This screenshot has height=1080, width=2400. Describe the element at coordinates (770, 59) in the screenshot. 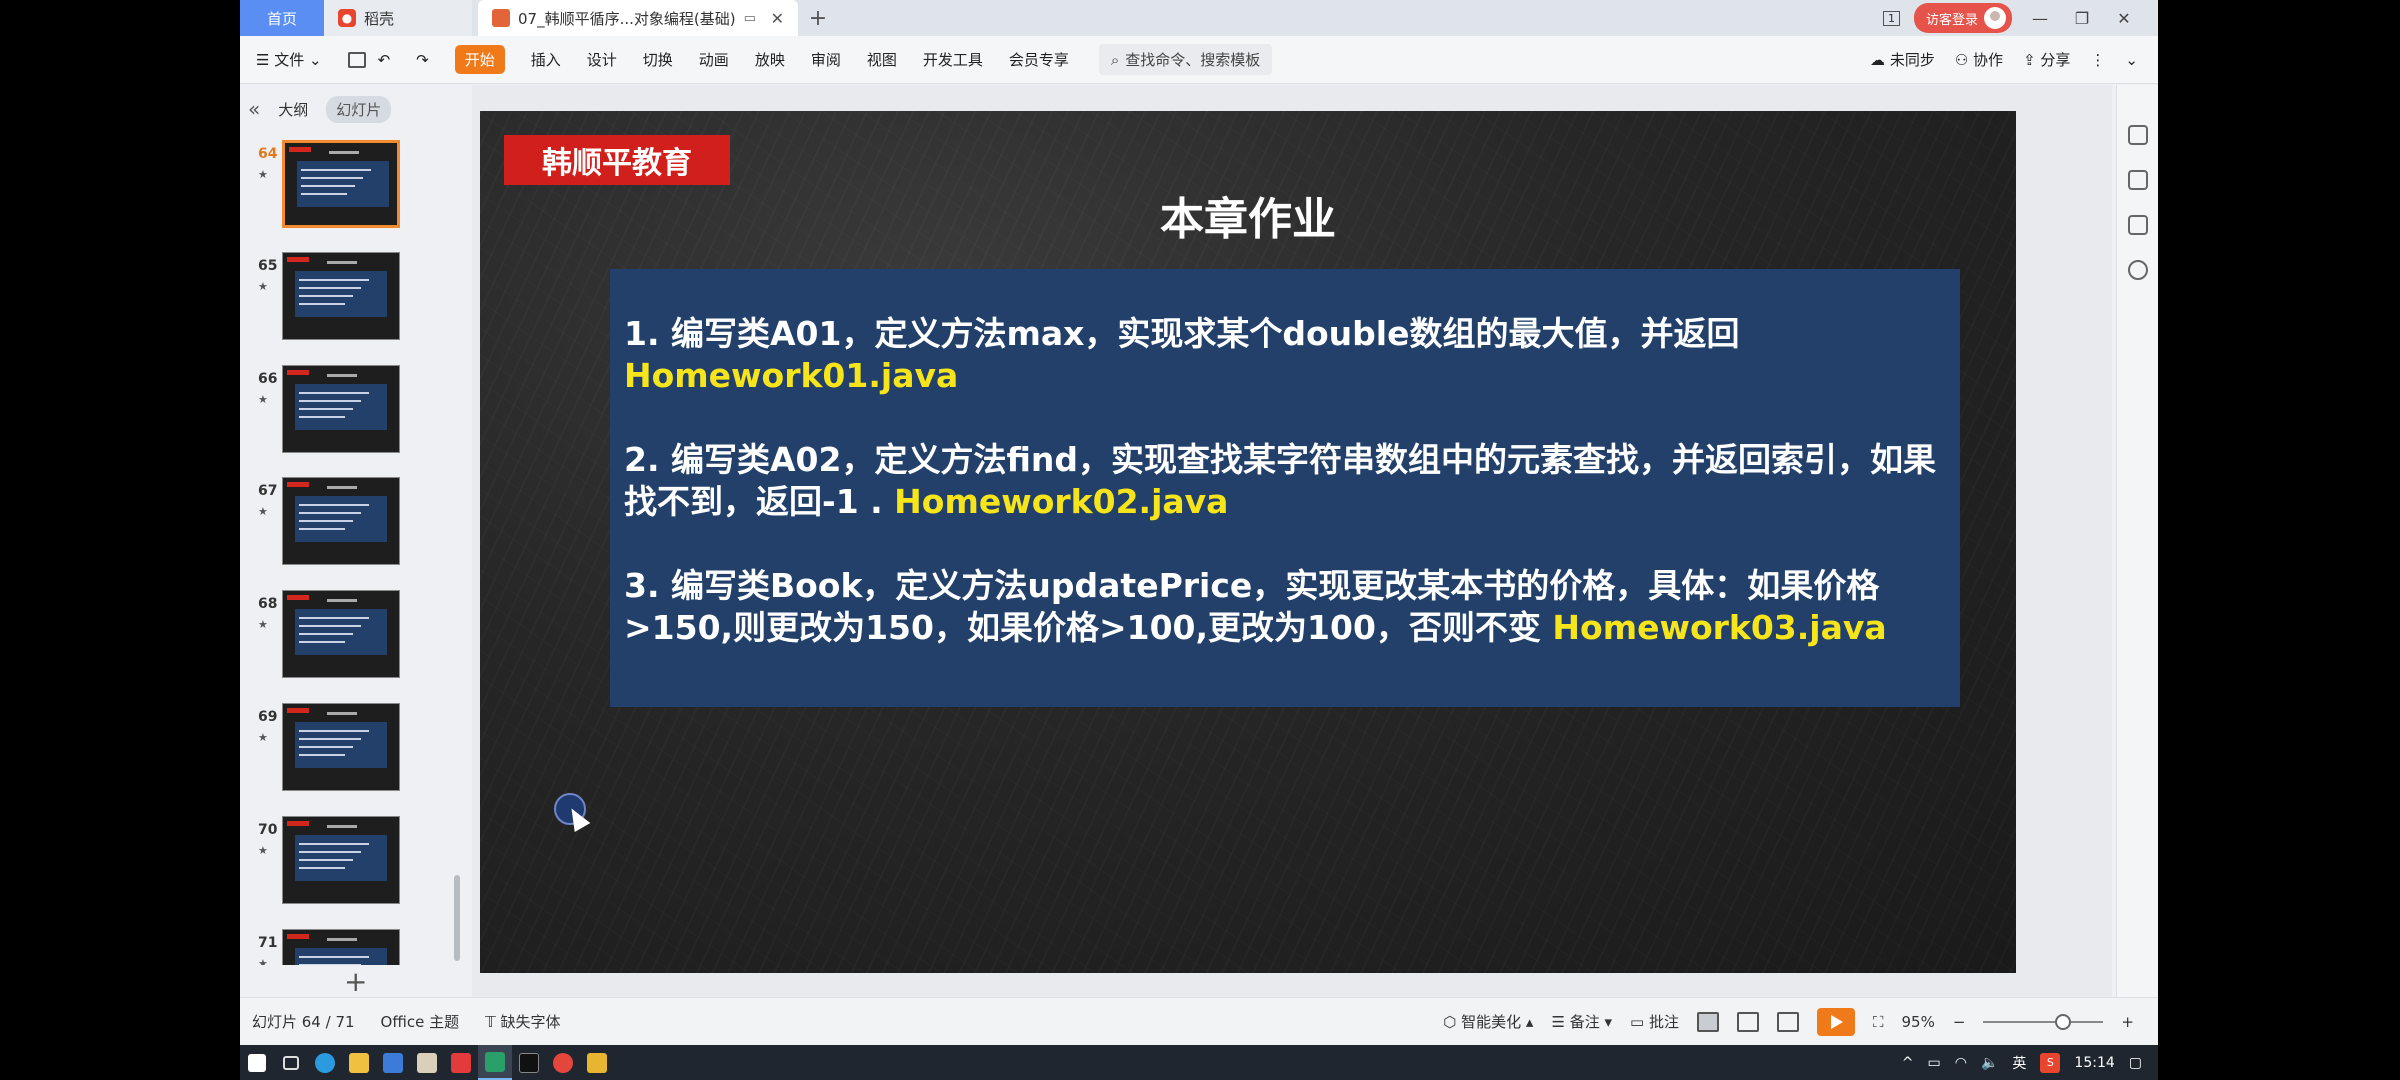

I see `tab-slideshow: 放映` at that location.